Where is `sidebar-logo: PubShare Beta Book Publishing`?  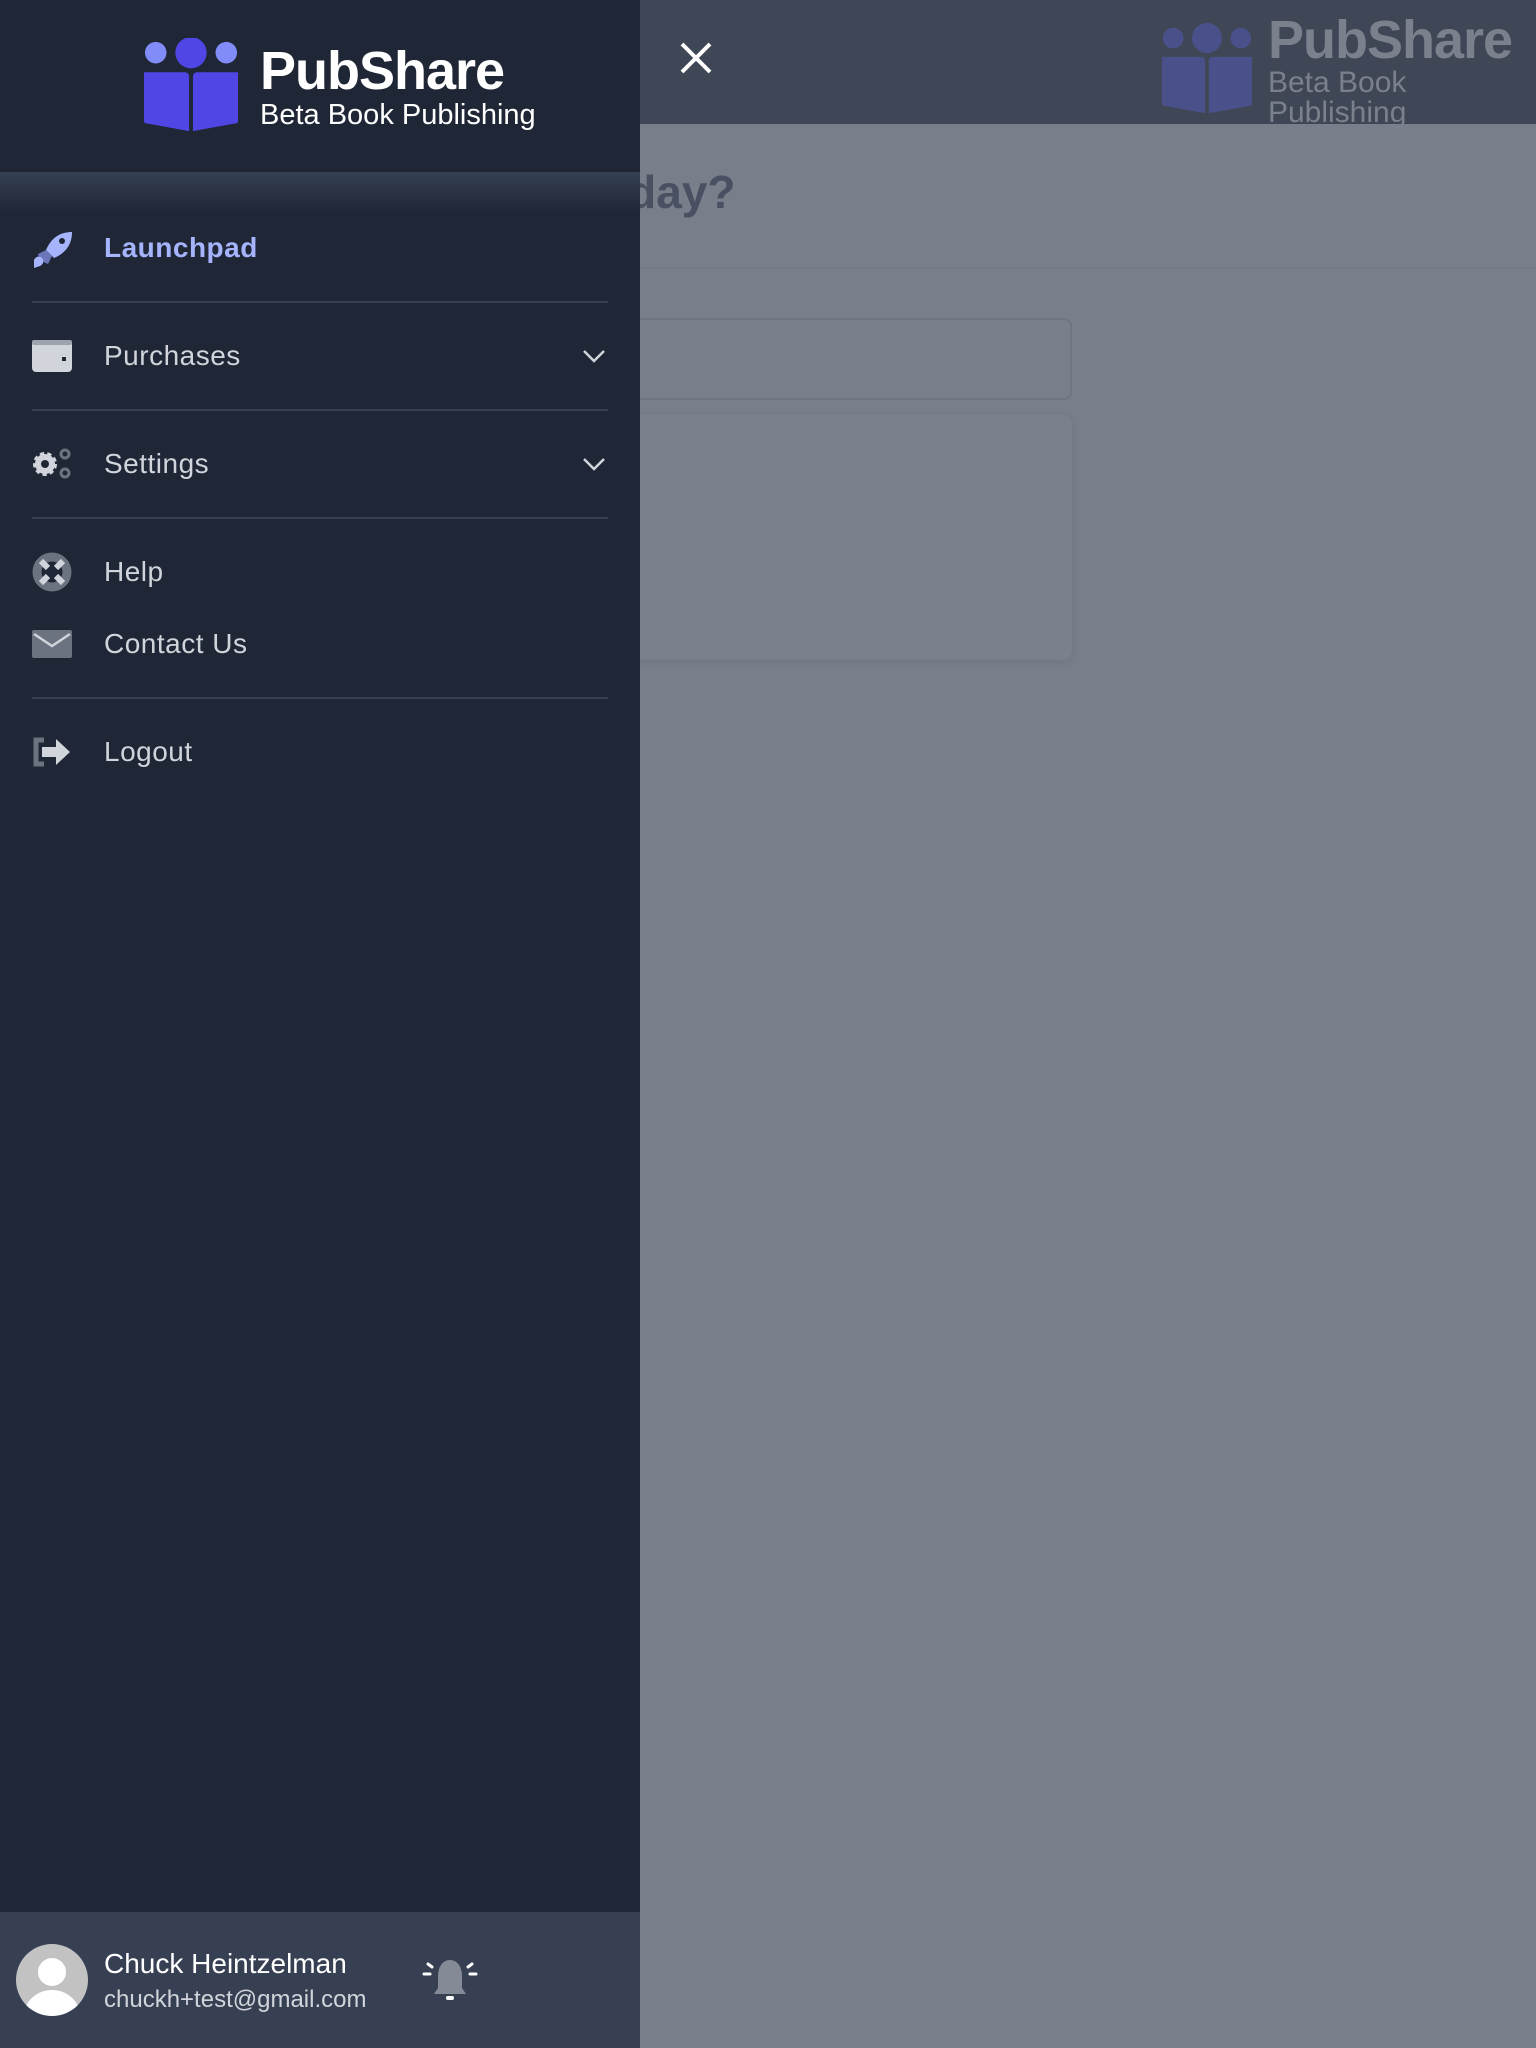 sidebar-logo: PubShare Beta Book Publishing is located at coordinates (339, 86).